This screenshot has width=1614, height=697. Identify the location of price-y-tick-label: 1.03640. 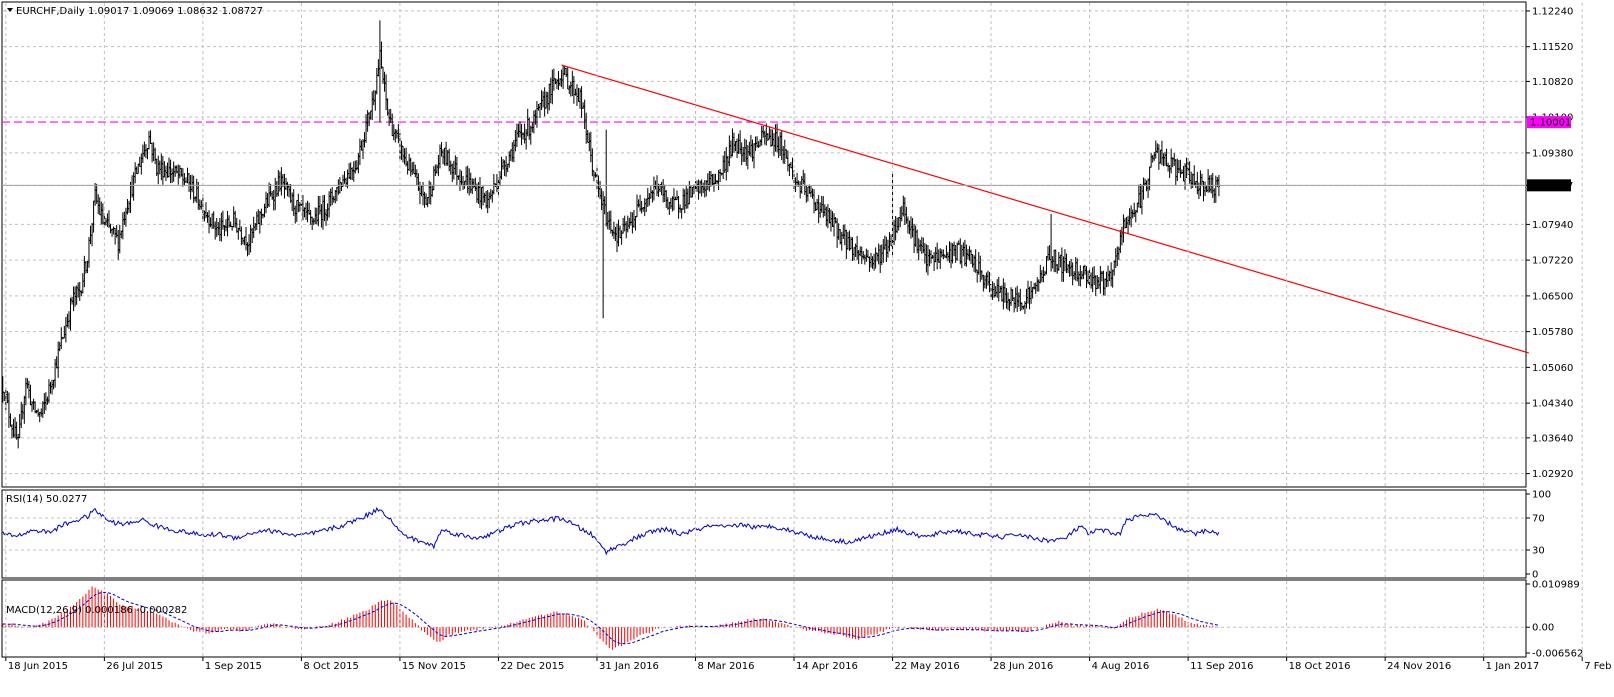
(1552, 438).